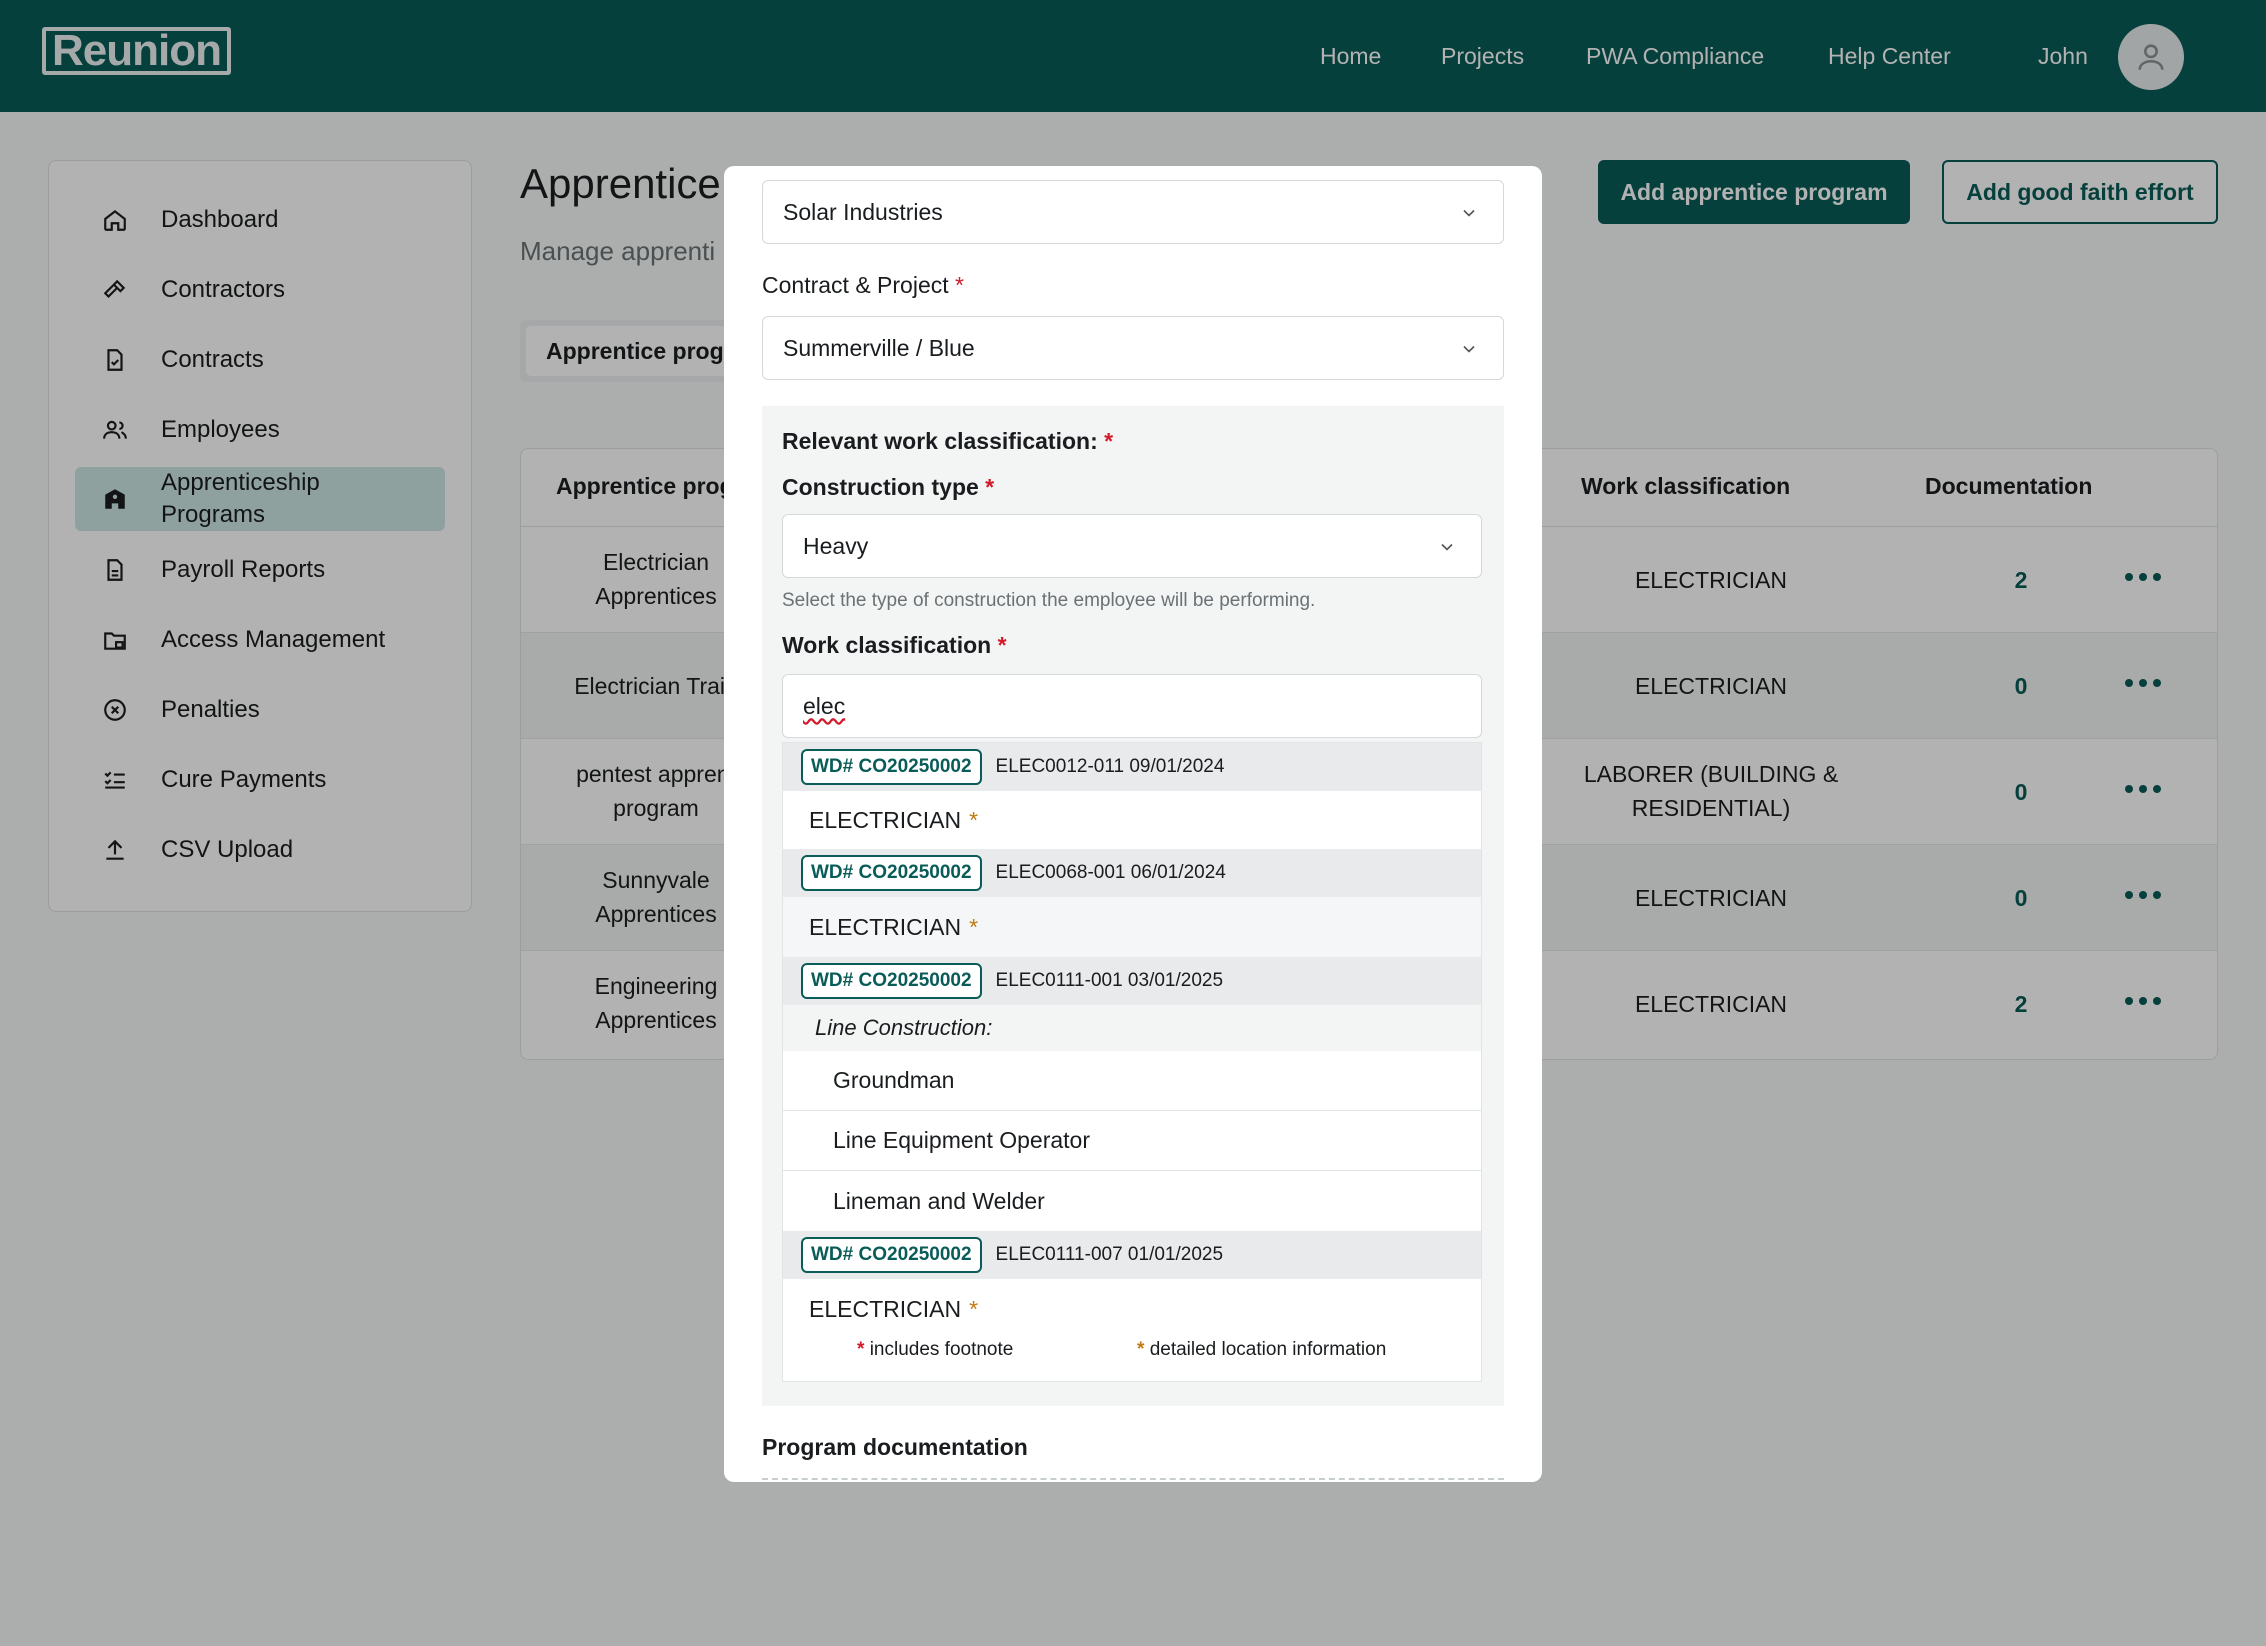 Image resolution: width=2266 pixels, height=1646 pixels. I want to click on wage-determination-group: WD# CO20250002 ELEC0012-011 09/01/2024, so click(1132, 767).